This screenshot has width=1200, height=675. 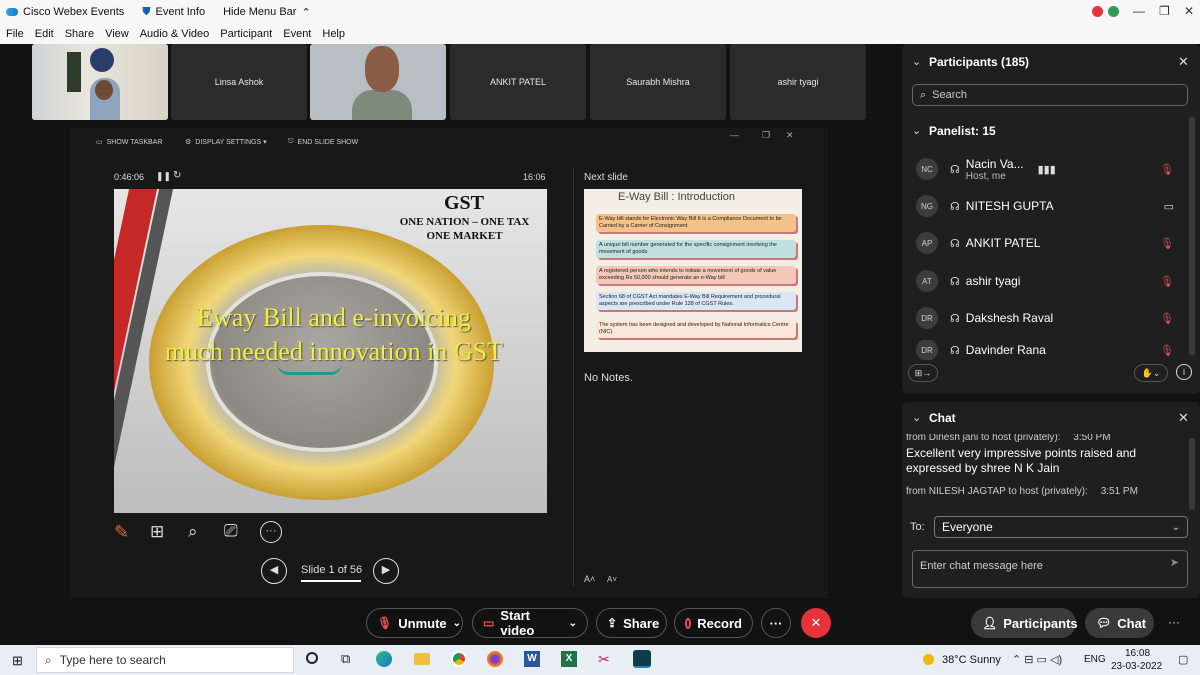 I want to click on show-taskbar-button: ▭ SHOW TASKBAR, so click(x=129, y=142).